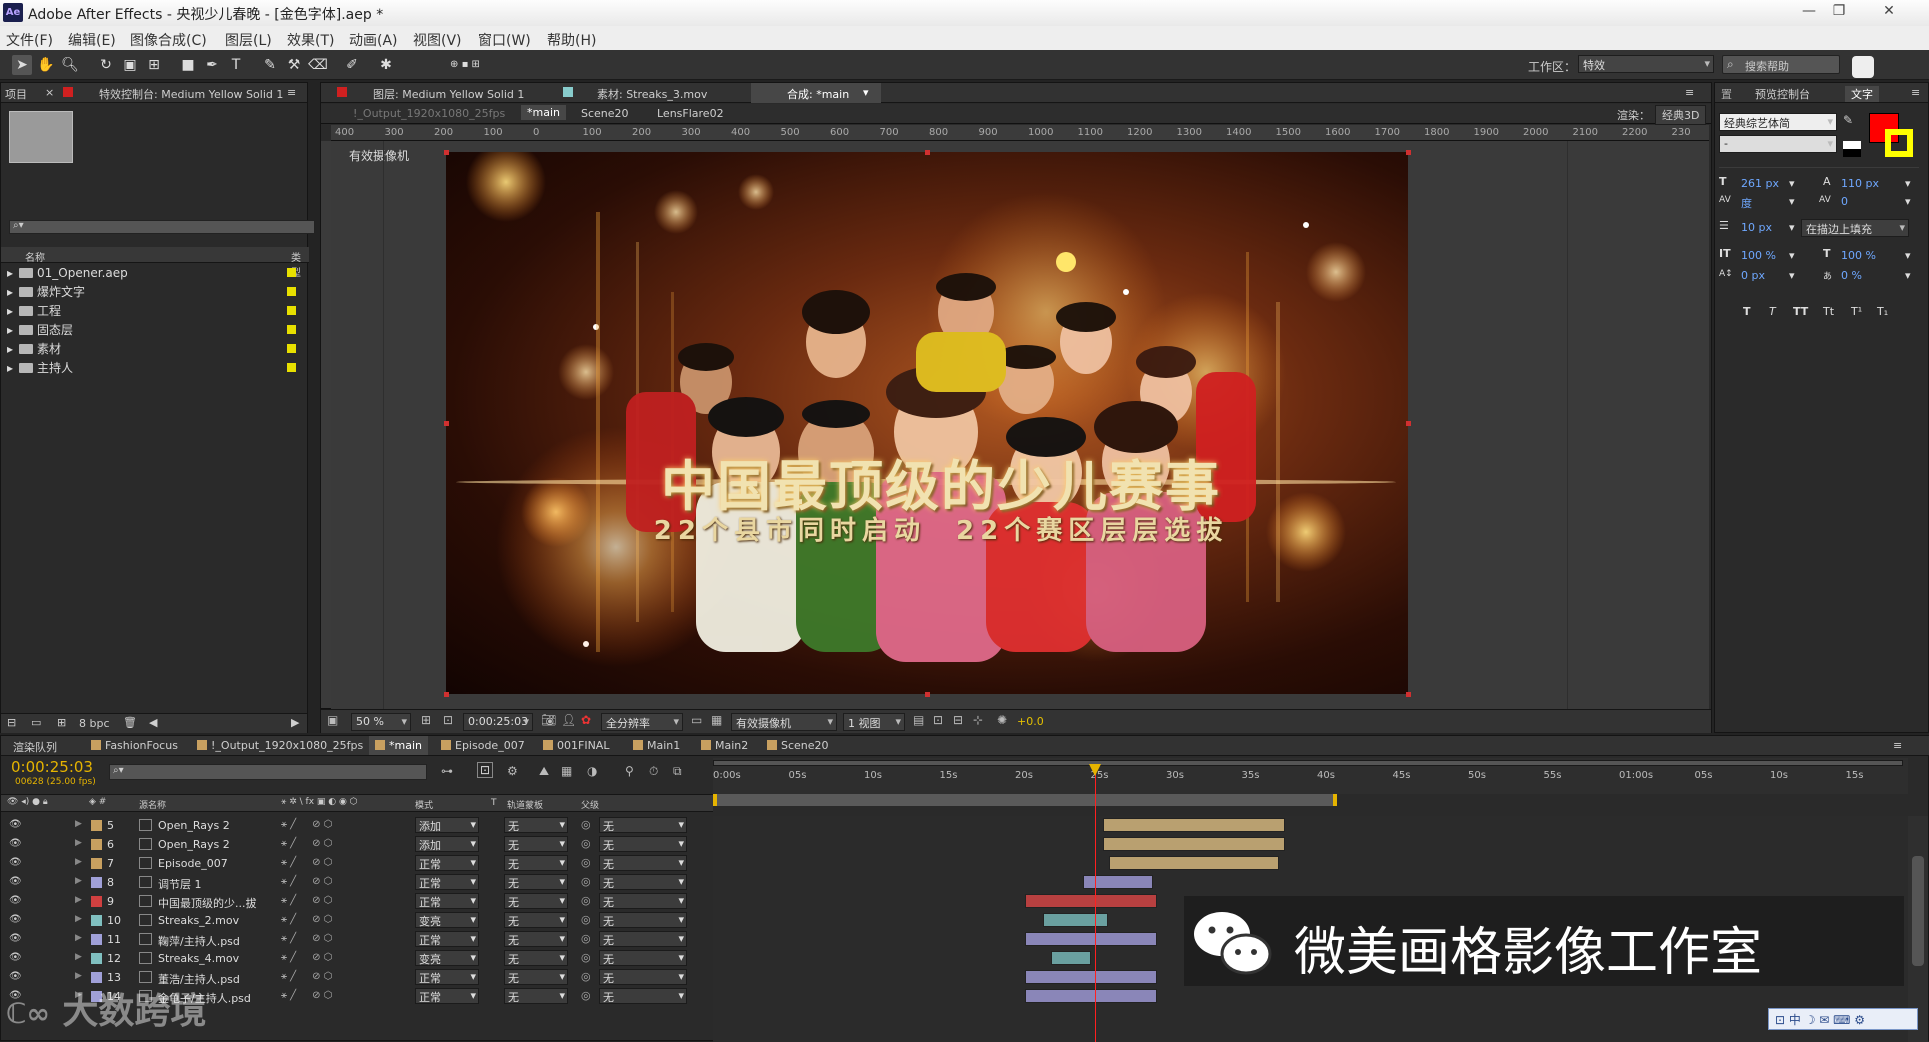 The image size is (1929, 1042). What do you see at coordinates (207, 903) in the screenshot?
I see `layer-name: 中国最顶级的少...拔` at bounding box center [207, 903].